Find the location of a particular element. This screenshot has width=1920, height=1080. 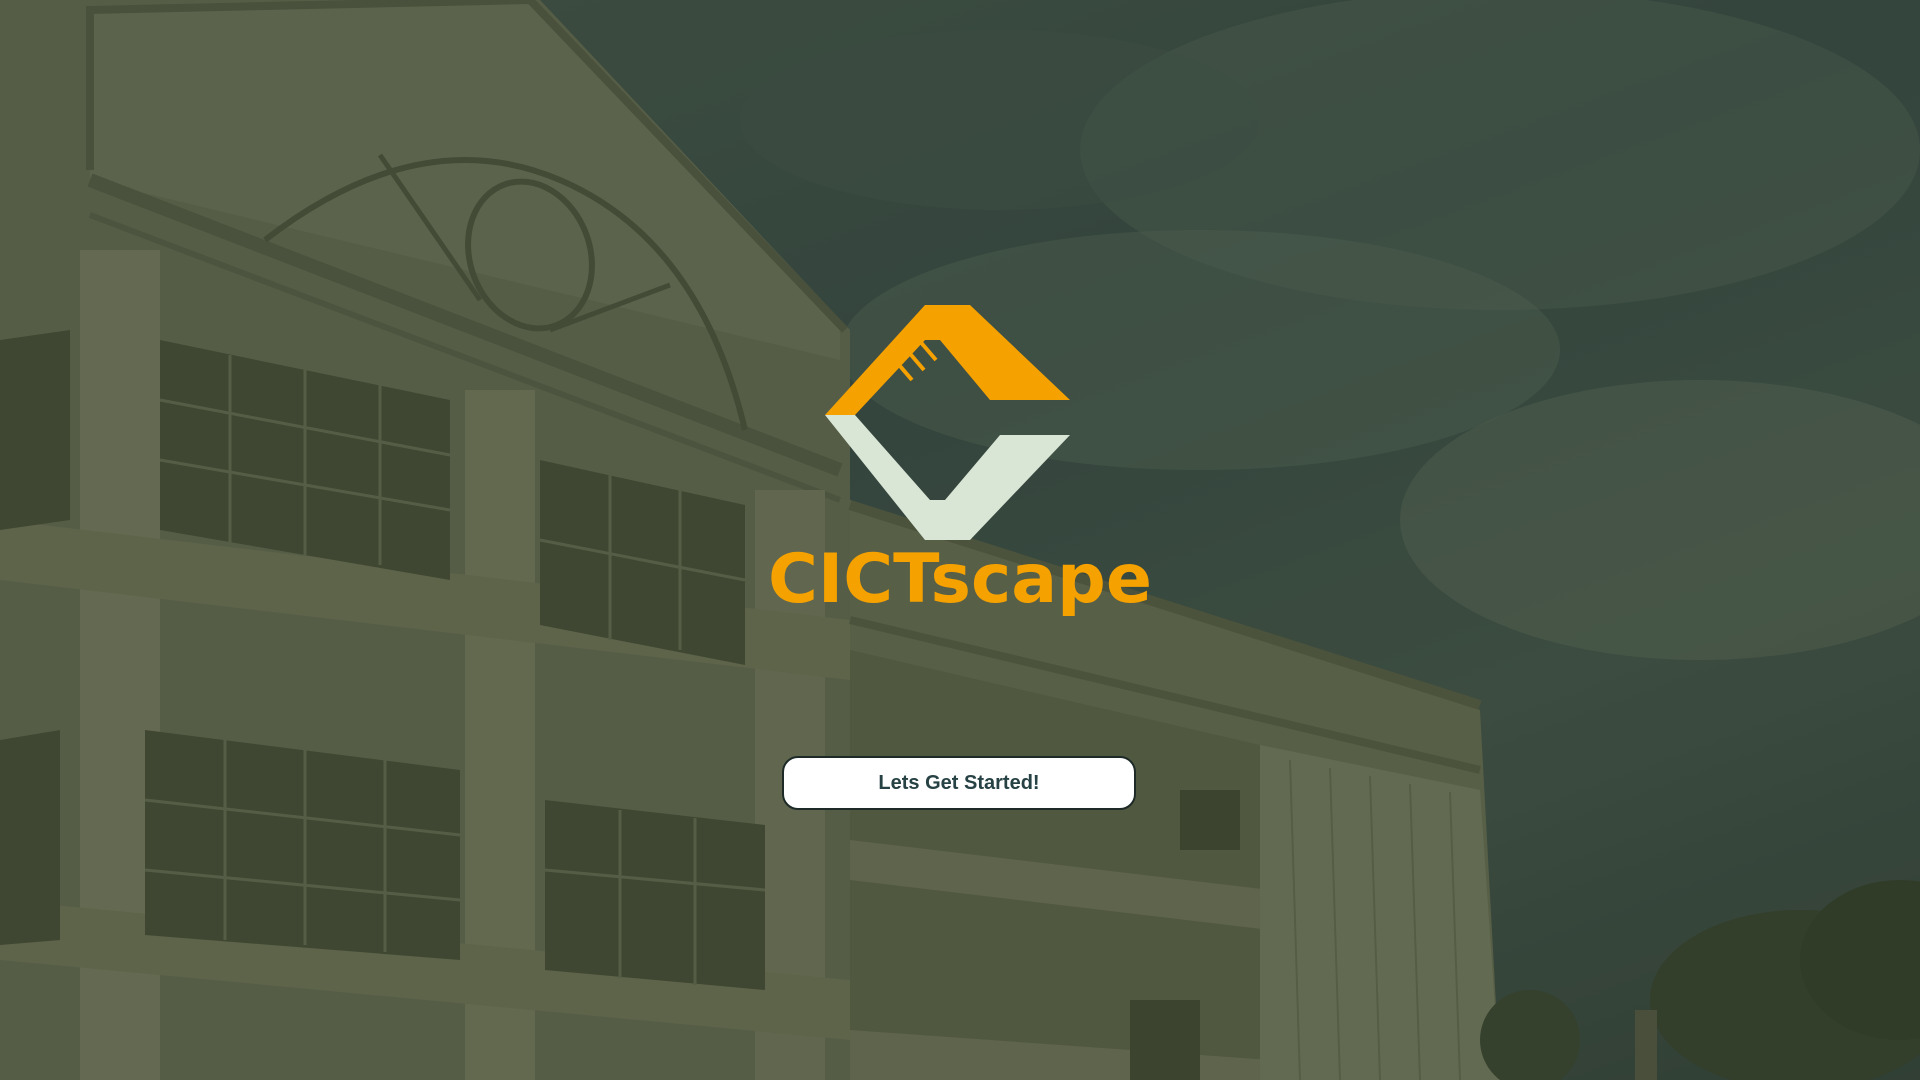

brand-title: CICTscape is located at coordinates (960, 579).